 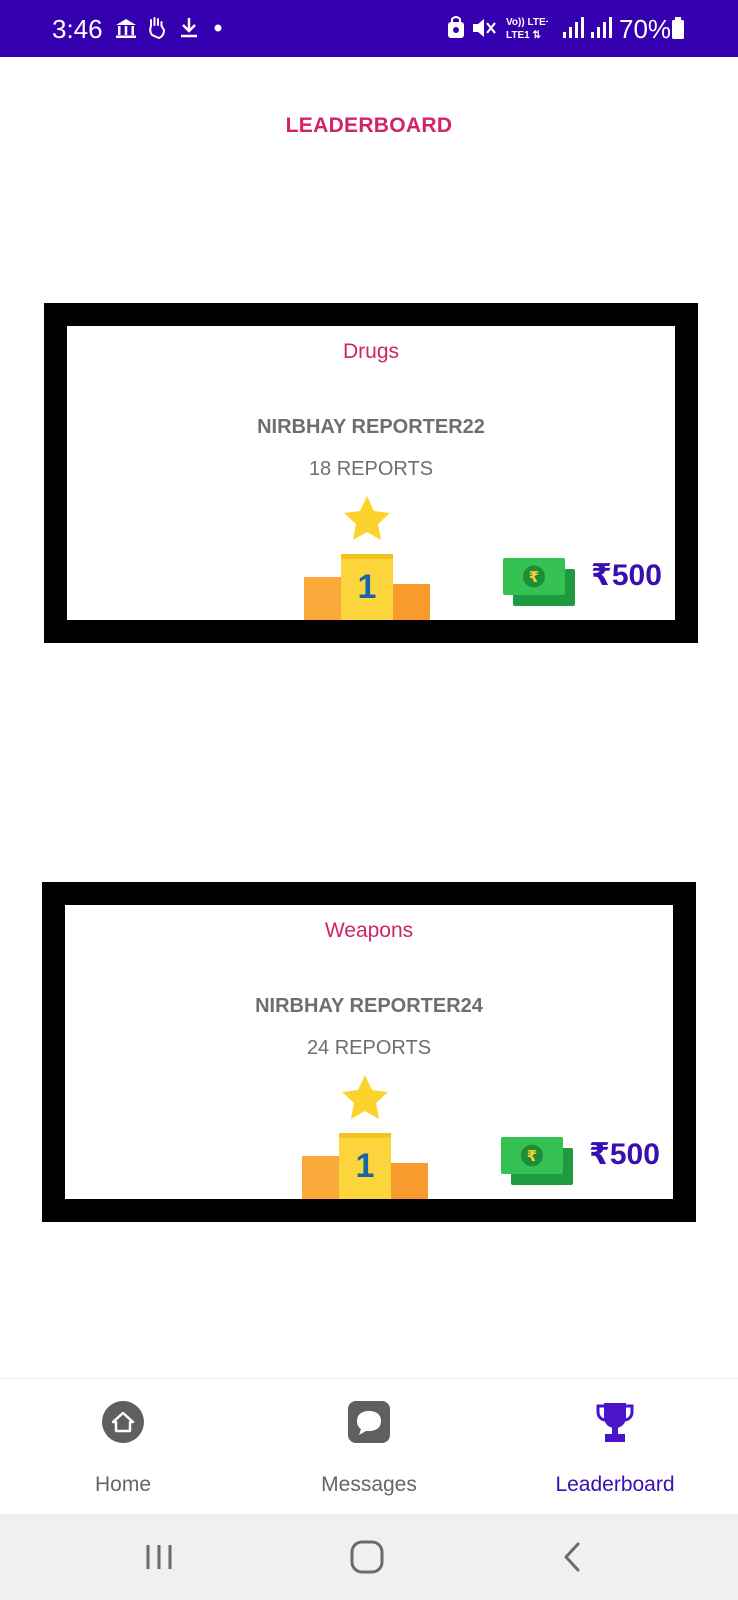 I want to click on lock-icon, so click(x=456, y=27).